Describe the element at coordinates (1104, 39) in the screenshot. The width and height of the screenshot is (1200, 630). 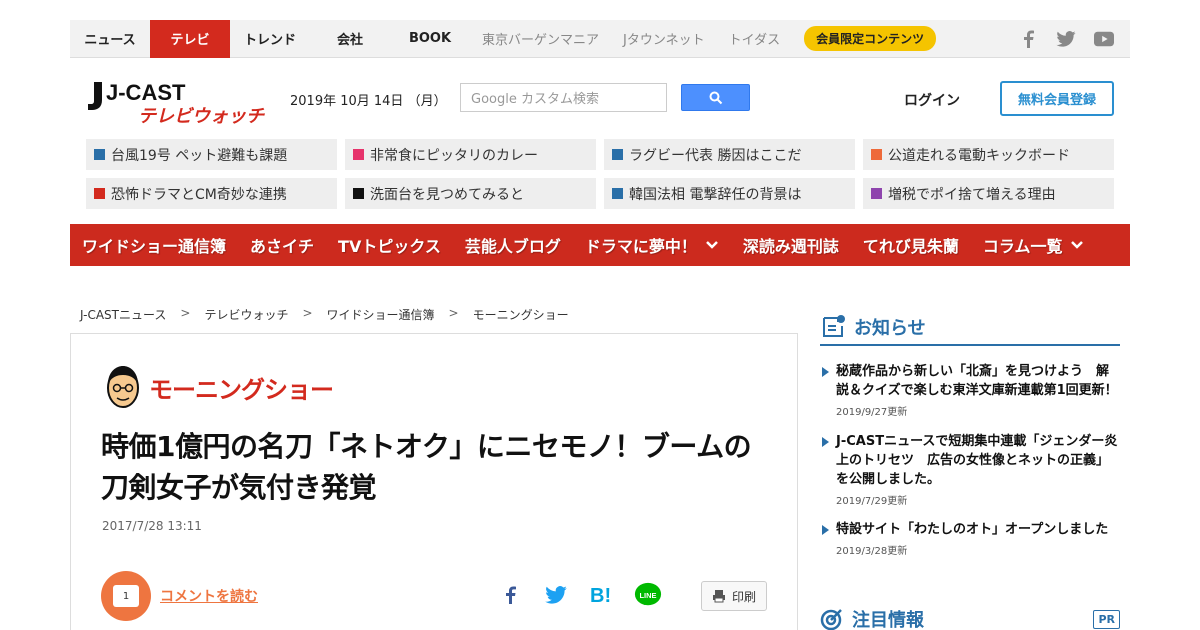
I see `youtube-icon` at that location.